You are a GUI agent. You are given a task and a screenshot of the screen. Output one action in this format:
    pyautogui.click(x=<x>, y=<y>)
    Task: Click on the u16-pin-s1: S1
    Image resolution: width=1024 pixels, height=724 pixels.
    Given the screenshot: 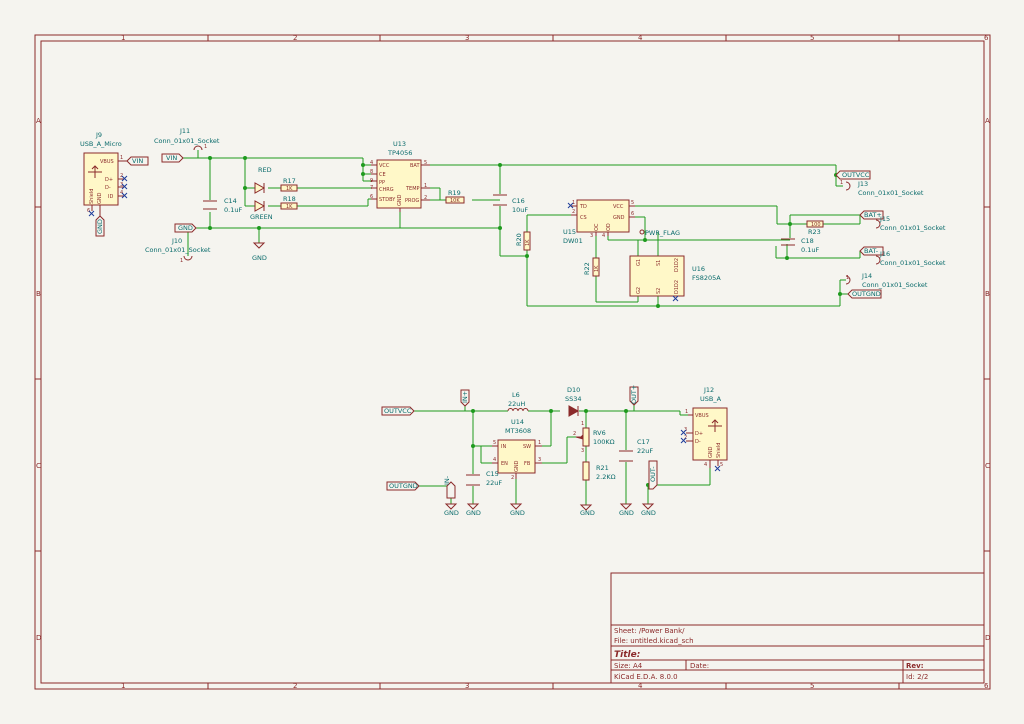 What is the action you would take?
    pyautogui.click(x=659, y=263)
    